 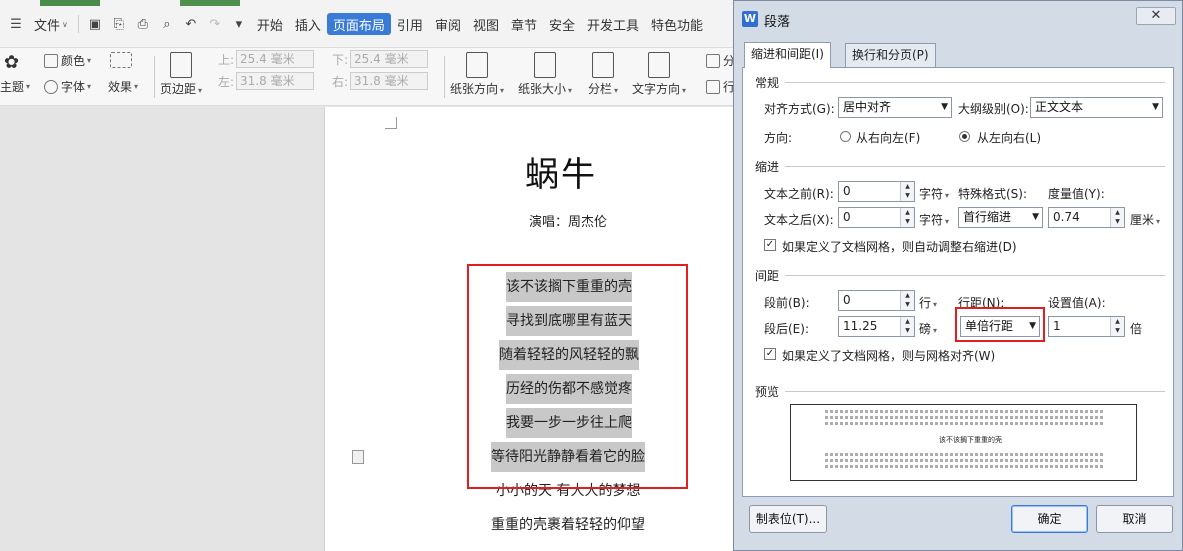 I want to click on indent-after-input: 0 ▲ ▼, so click(x=876, y=217).